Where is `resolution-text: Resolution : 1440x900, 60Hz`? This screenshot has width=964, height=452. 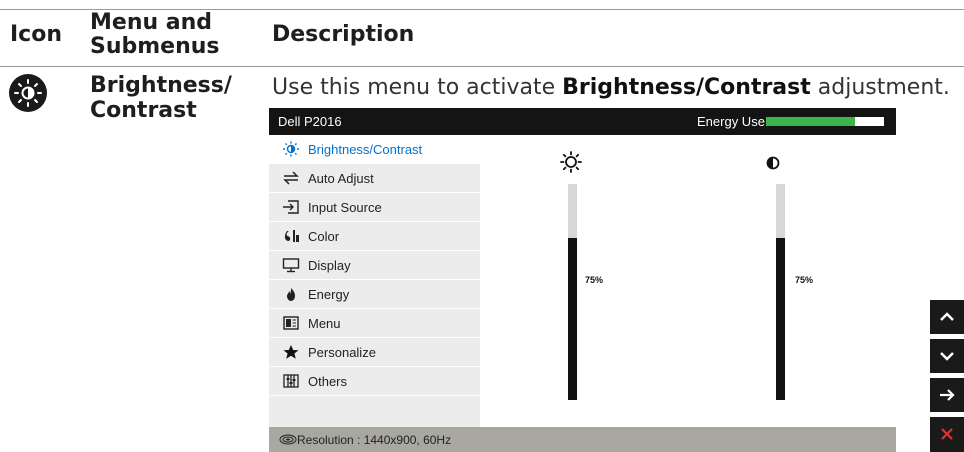
resolution-text: Resolution : 1440x900, 60Hz is located at coordinates (374, 440).